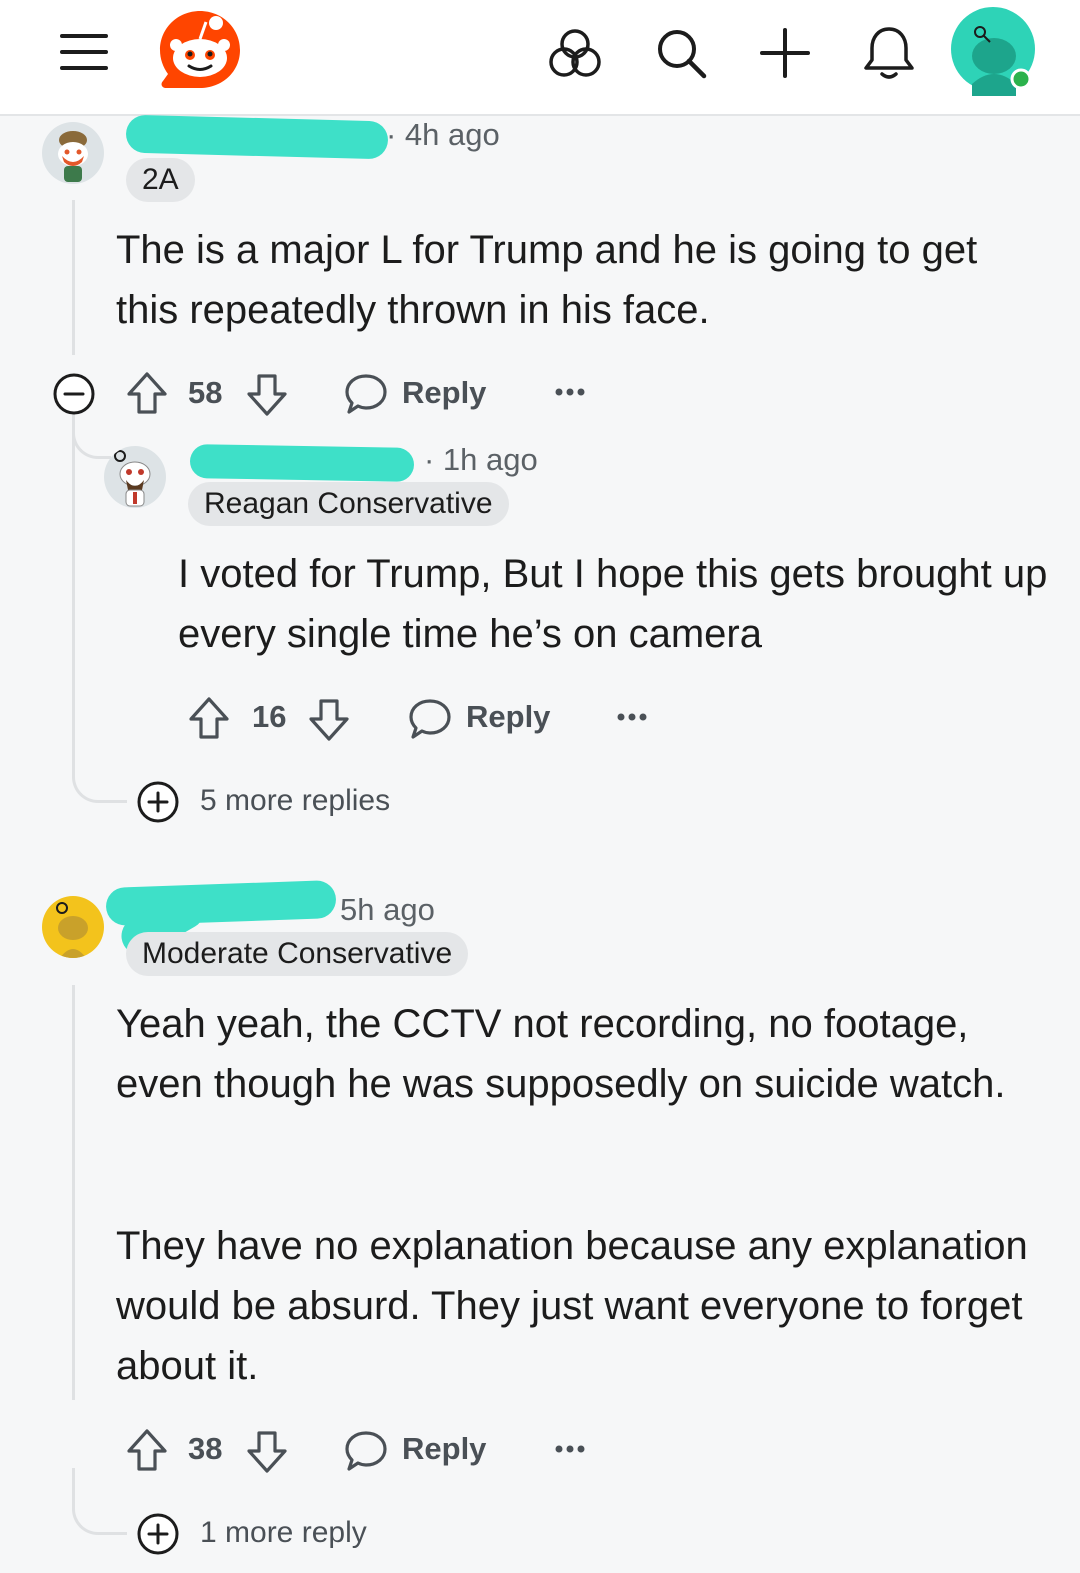 This screenshot has height=1573, width=1080. Describe the element at coordinates (785, 53) in the screenshot. I see `create-icon` at that location.